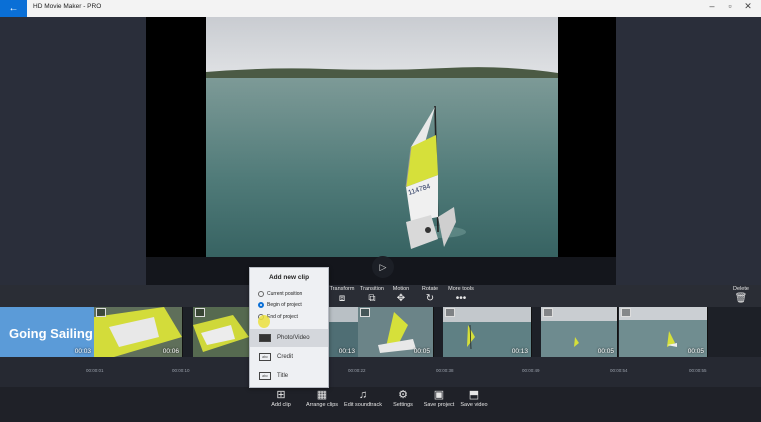 The height and width of the screenshot is (422, 761). What do you see at coordinates (401, 289) in the screenshot?
I see `motion-label: Motion` at bounding box center [401, 289].